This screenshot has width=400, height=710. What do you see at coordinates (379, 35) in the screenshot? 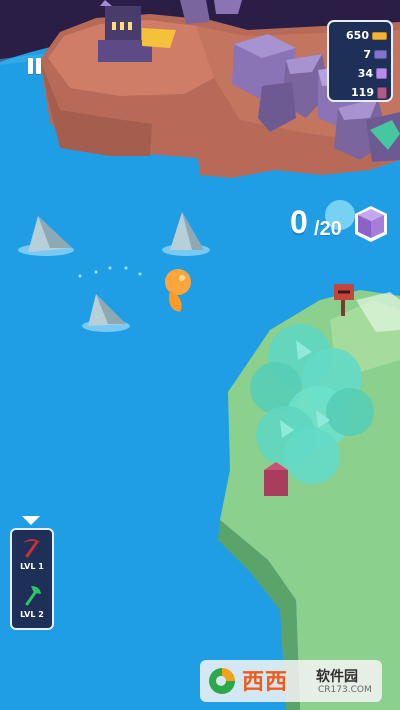
I see `gold-bar-icon` at bounding box center [379, 35].